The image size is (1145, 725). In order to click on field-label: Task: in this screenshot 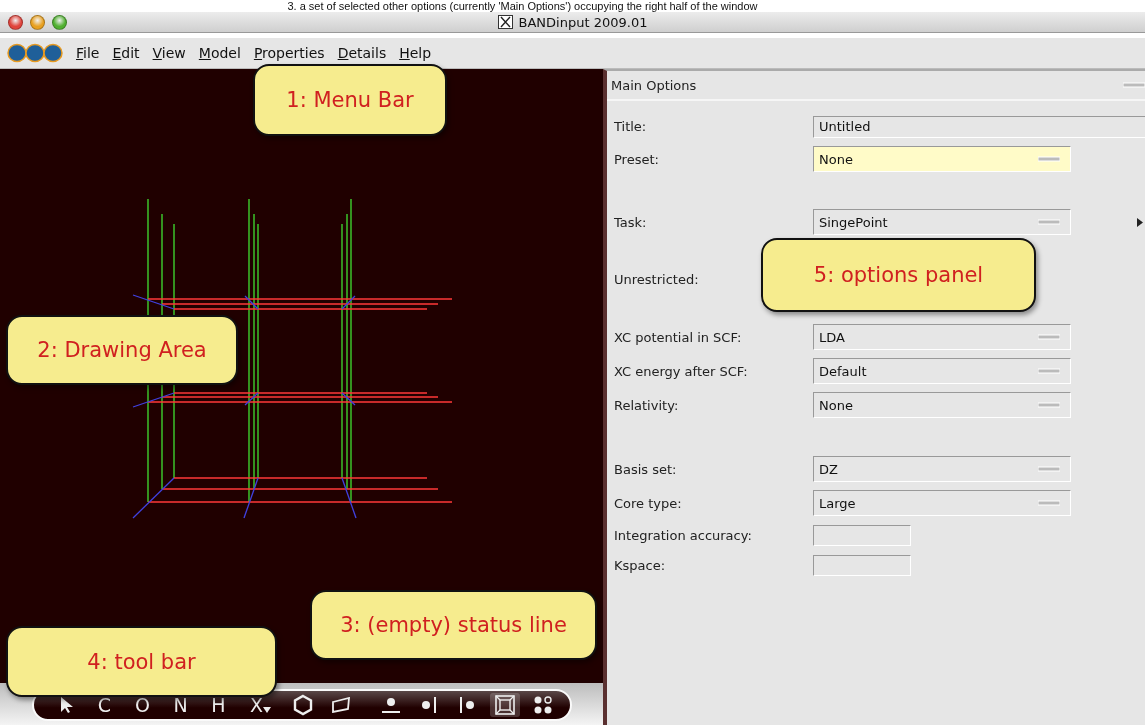, I will do `click(631, 222)`.